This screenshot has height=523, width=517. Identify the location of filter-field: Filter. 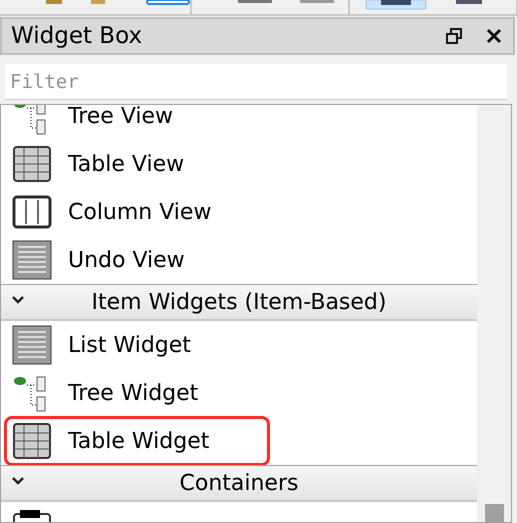
(256, 82).